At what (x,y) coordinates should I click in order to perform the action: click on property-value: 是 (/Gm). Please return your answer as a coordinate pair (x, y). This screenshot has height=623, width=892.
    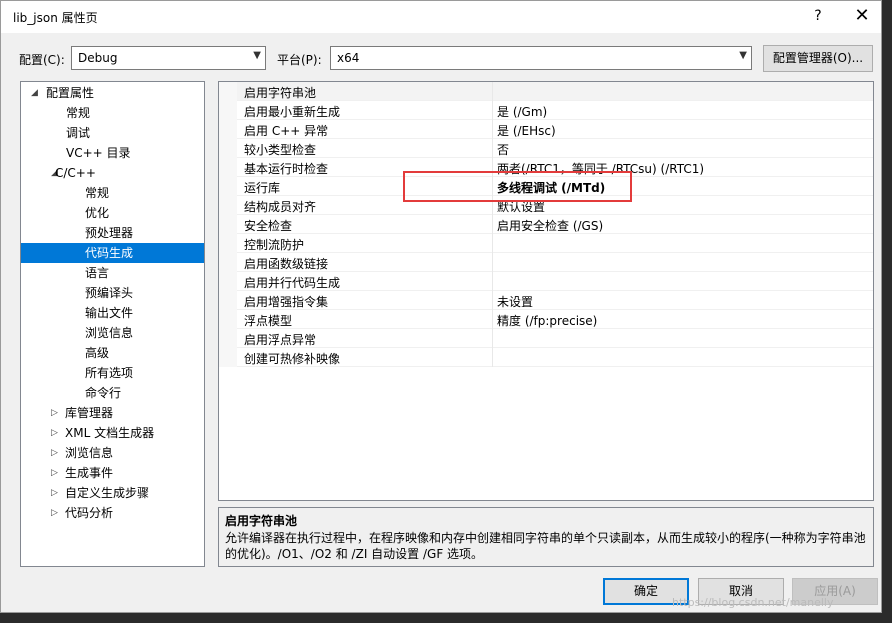
    Looking at the image, I should click on (522, 111).